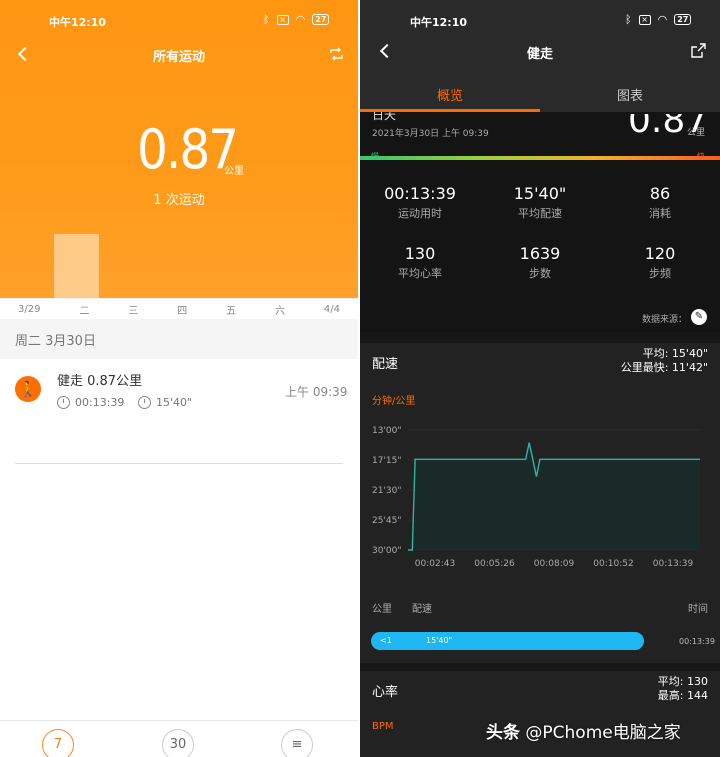 This screenshot has width=720, height=757. I want to click on share-icon, so click(698, 50).